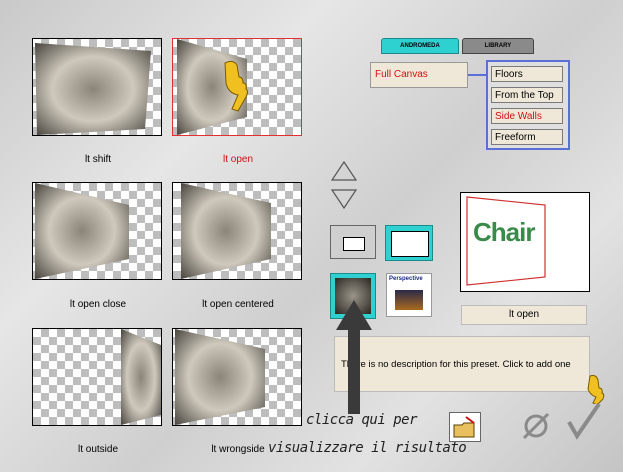 Image resolution: width=623 pixels, height=472 pixels. What do you see at coordinates (367, 448) in the screenshot?
I see `annotation-line-2: visualizzare il risultato` at bounding box center [367, 448].